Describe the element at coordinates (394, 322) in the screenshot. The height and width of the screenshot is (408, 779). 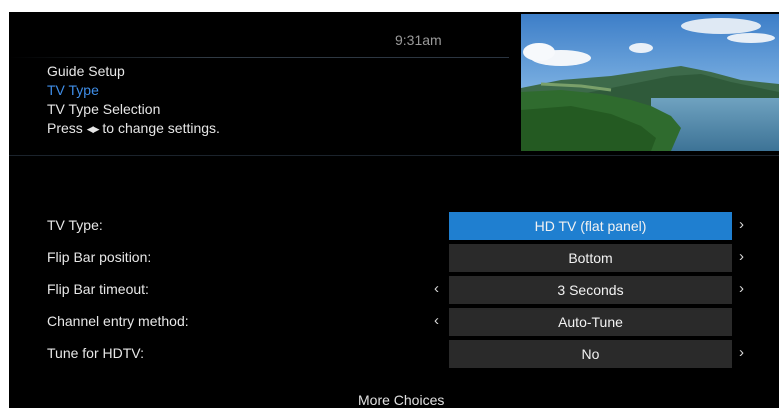
I see `setting-row-channel-entry-method: Channel entry method: ‹ Auto-Tune` at that location.